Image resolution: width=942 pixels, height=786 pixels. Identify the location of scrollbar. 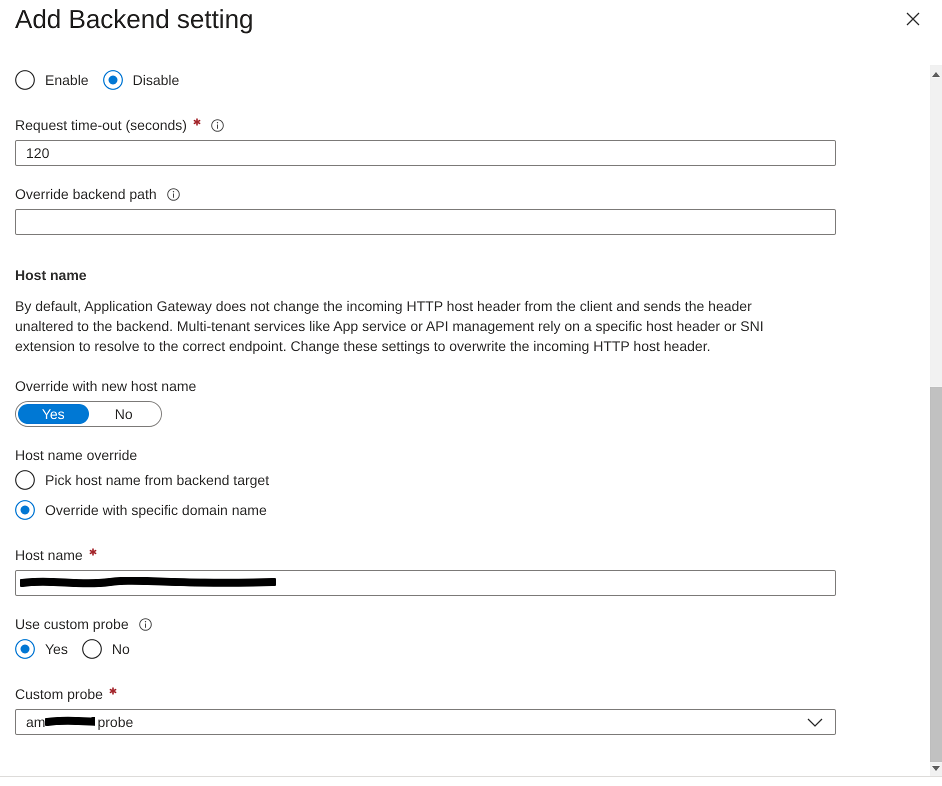
(936, 420).